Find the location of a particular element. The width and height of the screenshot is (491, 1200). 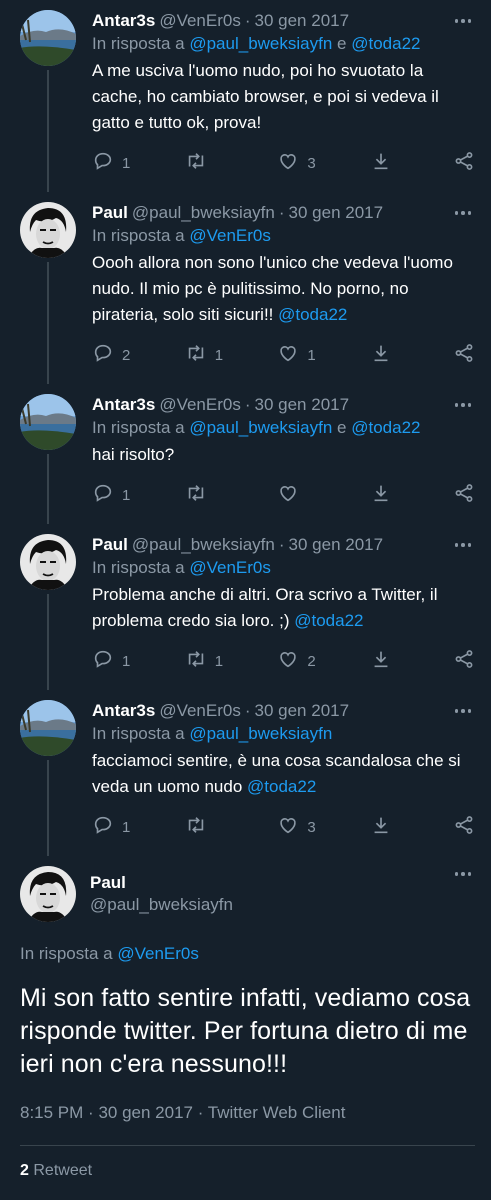

tweet-time: 8:15 PM is located at coordinates (51, 1112).